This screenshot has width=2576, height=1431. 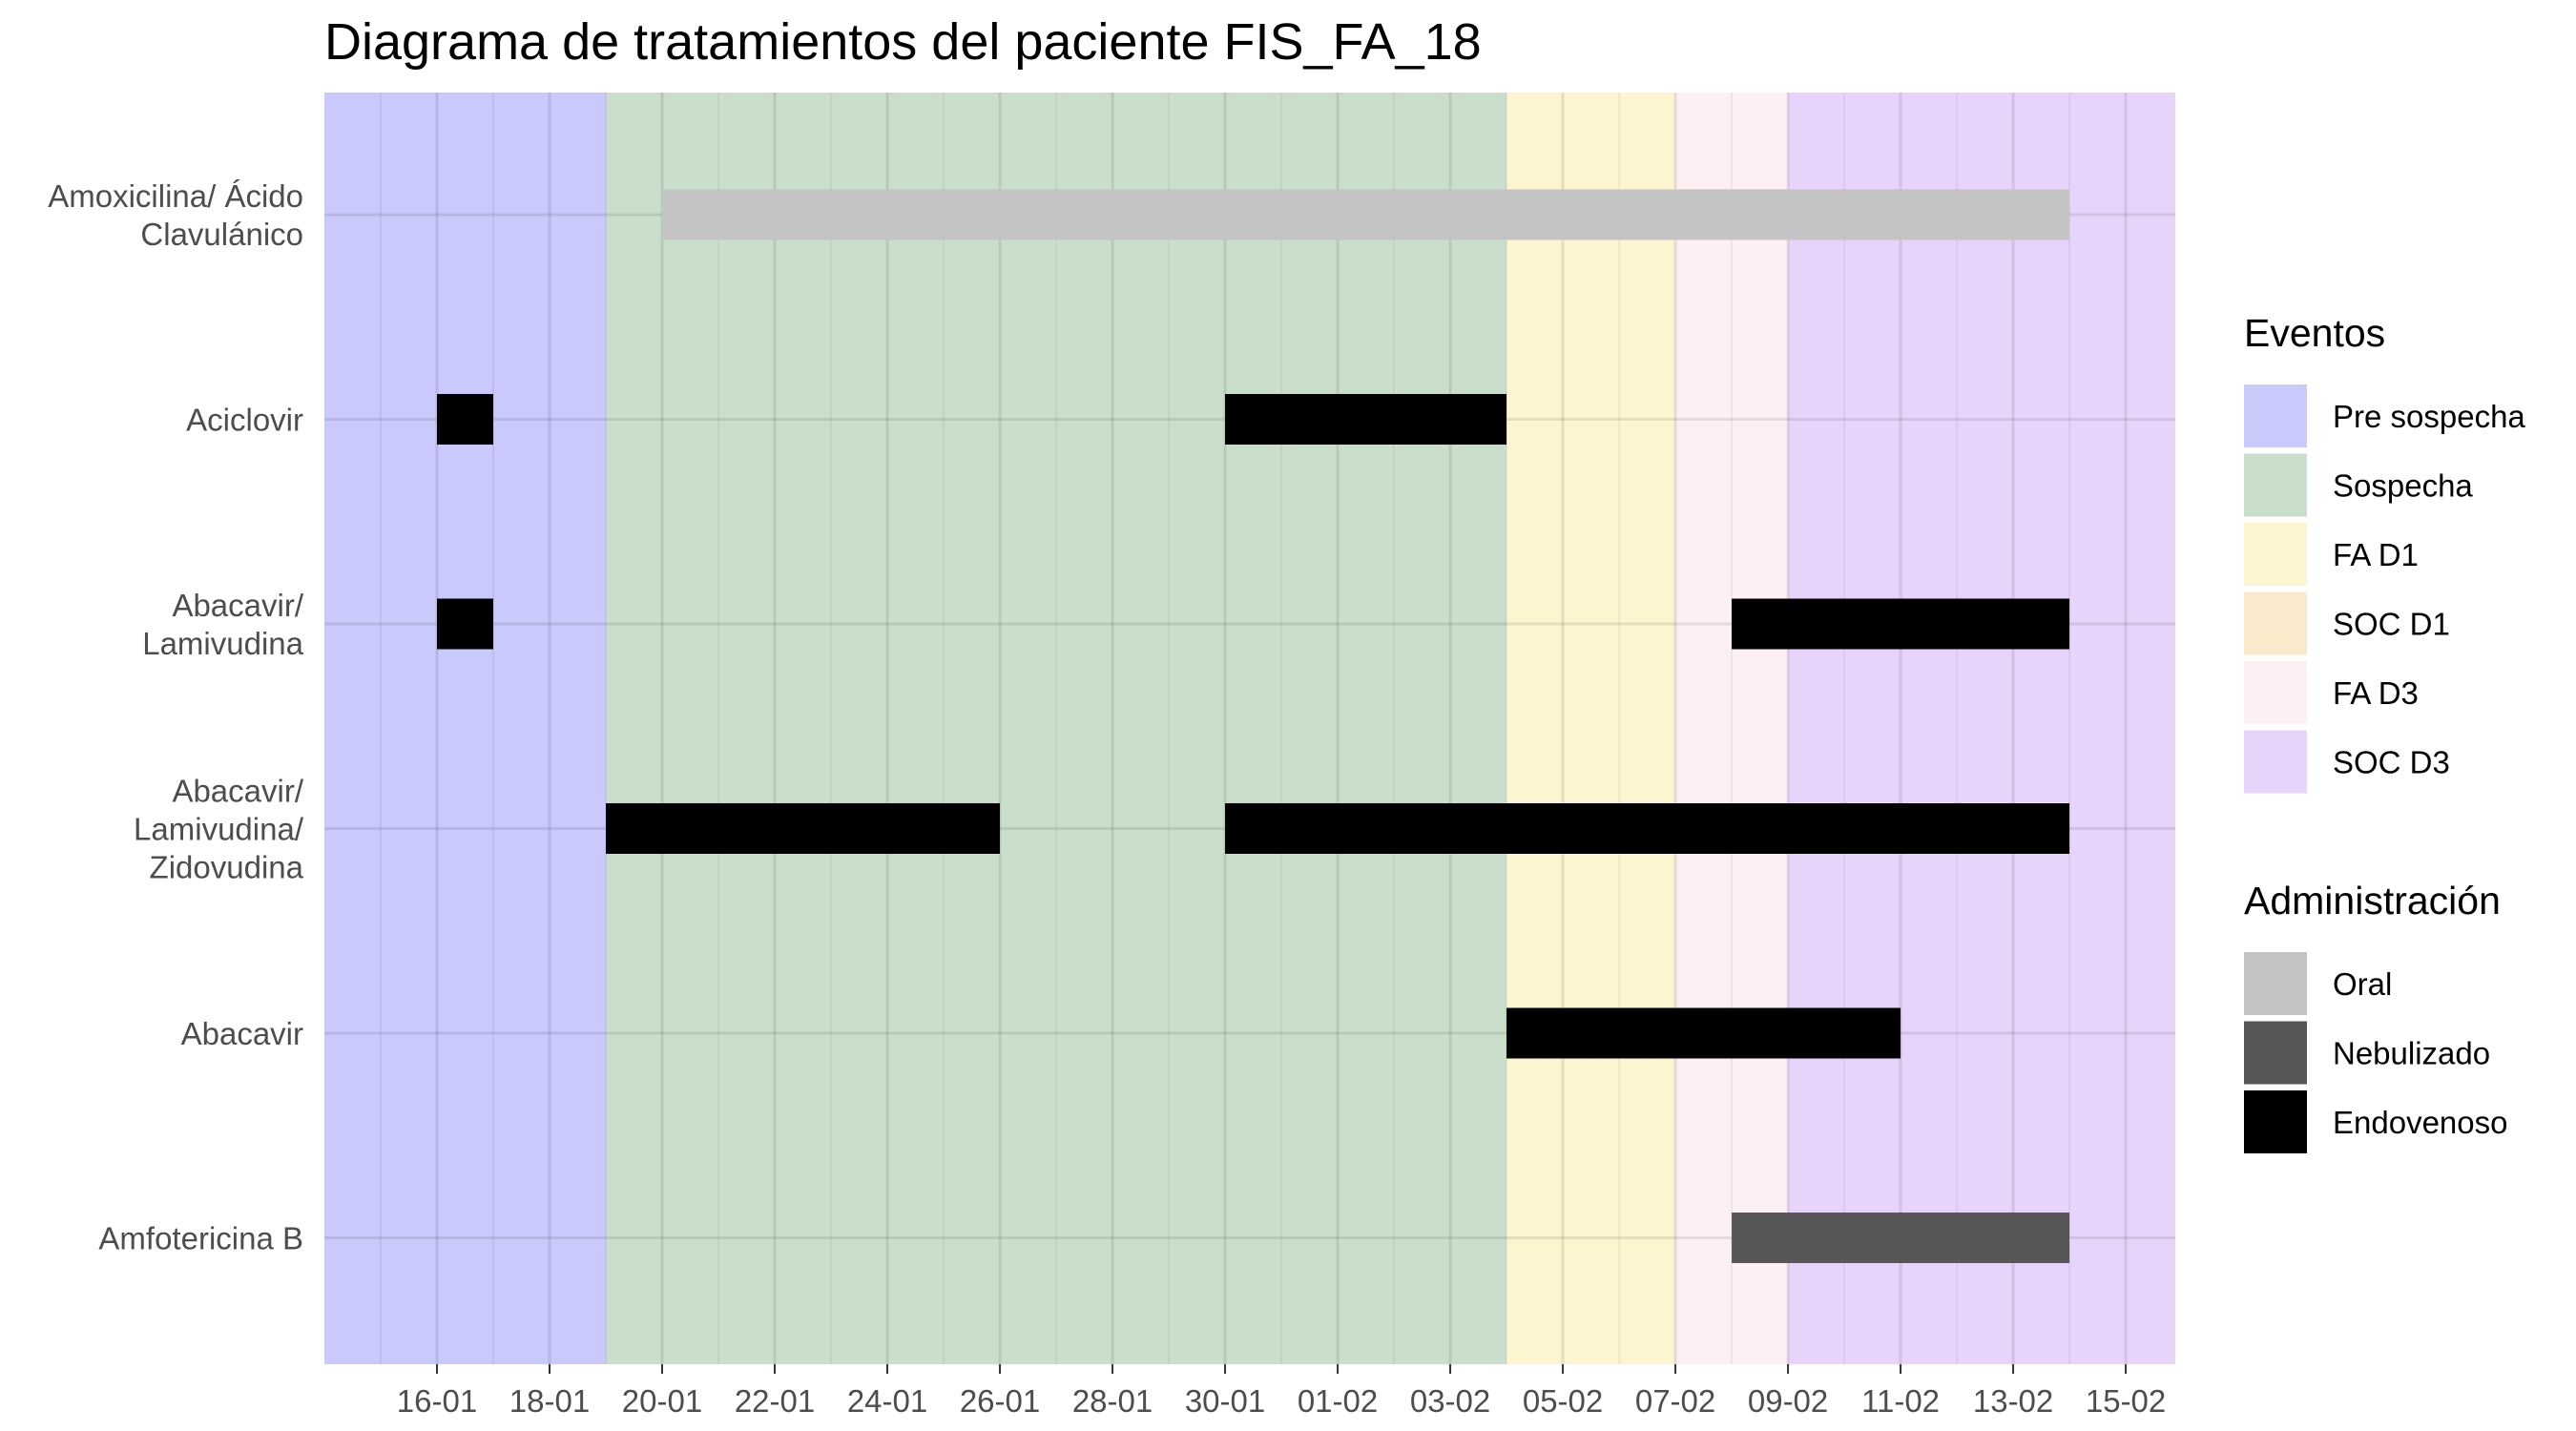 I want to click on x-tick-label-15: 15-02, so click(x=2126, y=1401).